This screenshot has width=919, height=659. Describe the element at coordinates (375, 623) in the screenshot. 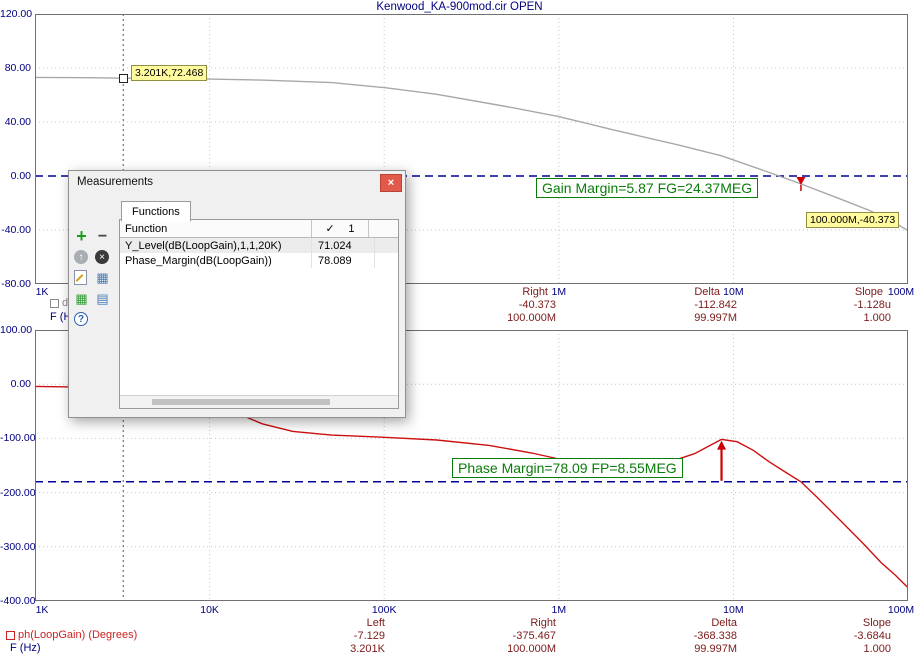

I see `phase-readout-header-left: Left` at that location.